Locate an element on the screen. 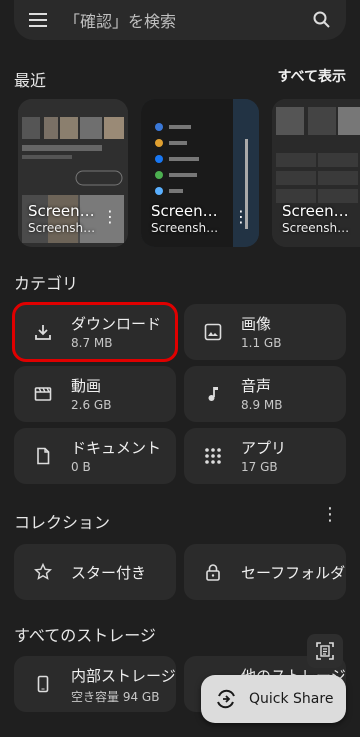 The image size is (360, 737). apps-grid-icon is located at coordinates (213, 456).